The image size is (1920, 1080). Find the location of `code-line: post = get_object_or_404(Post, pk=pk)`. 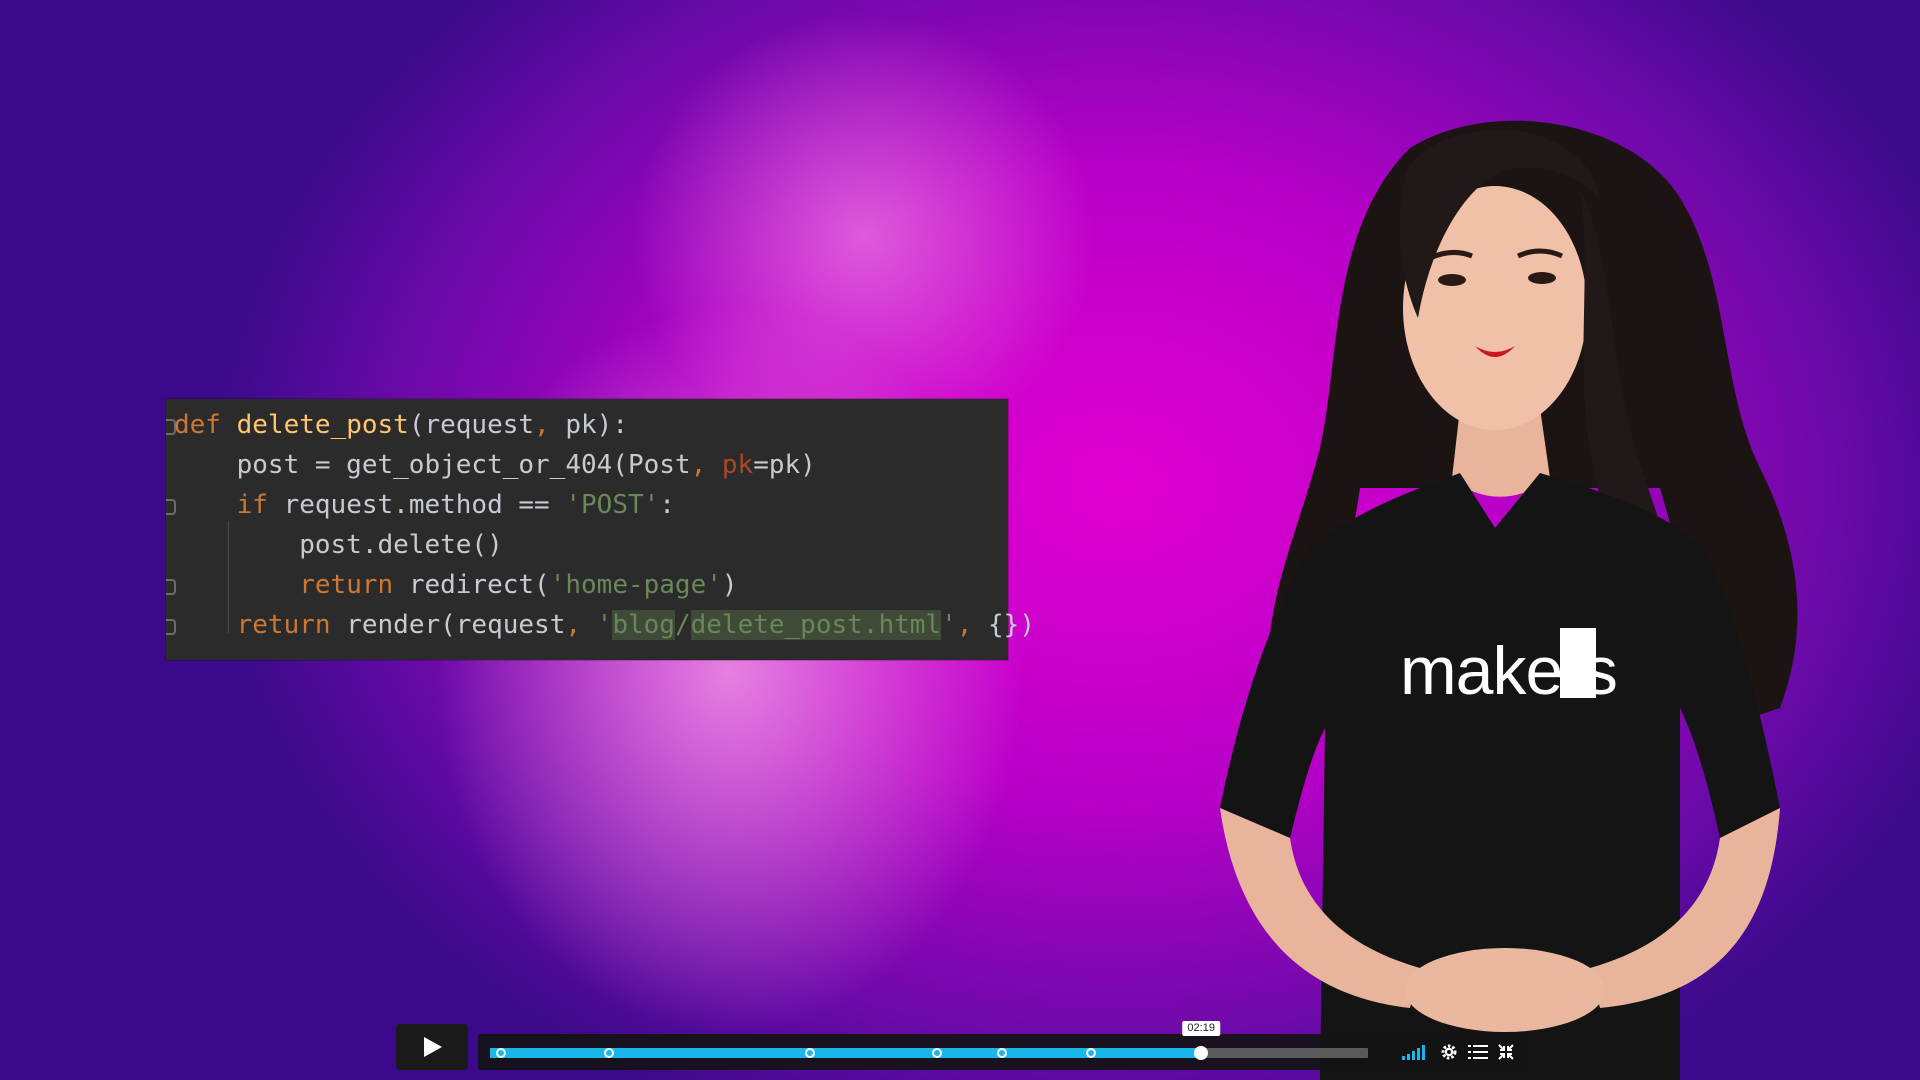

code-line: post = get_object_or_404(Post, pk=pk) is located at coordinates (587, 465).